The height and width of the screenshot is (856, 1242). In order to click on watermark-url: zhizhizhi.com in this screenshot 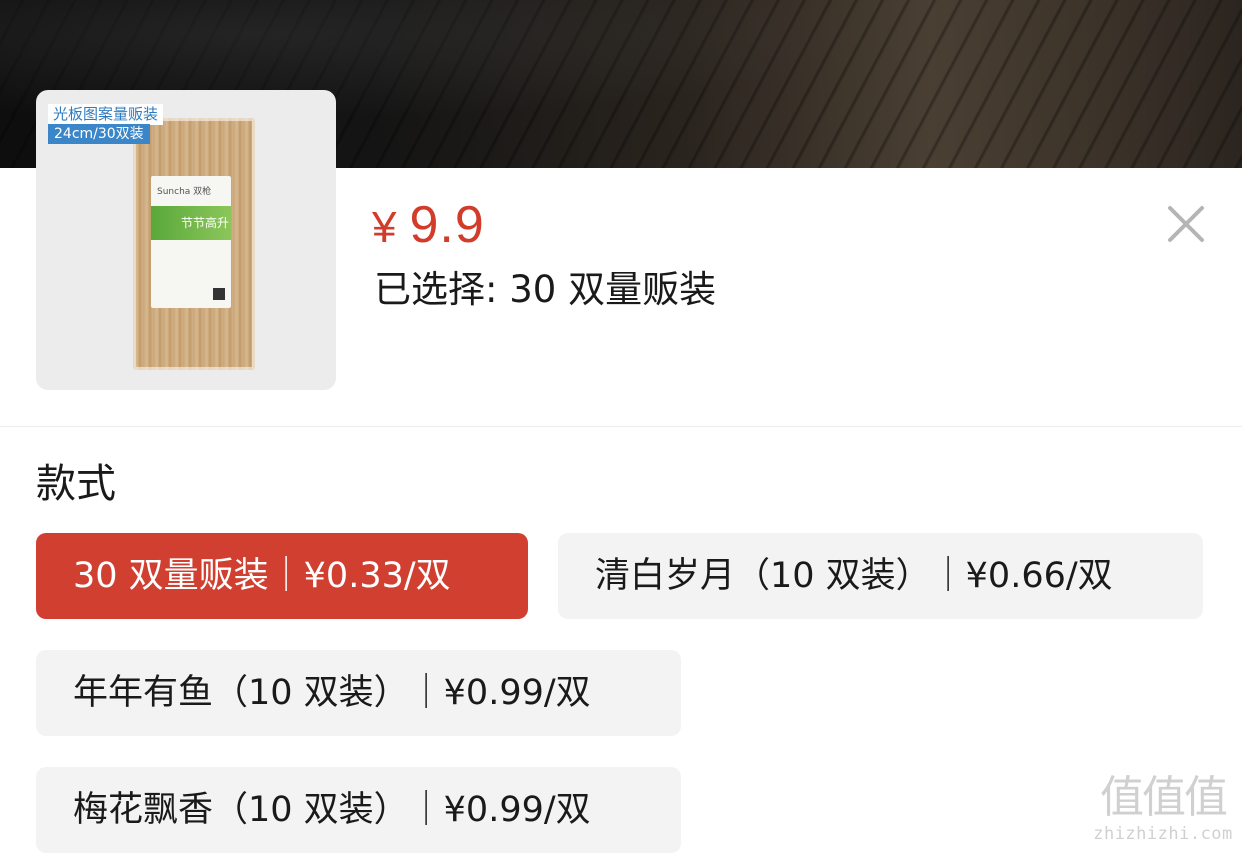, I will do `click(1163, 834)`.